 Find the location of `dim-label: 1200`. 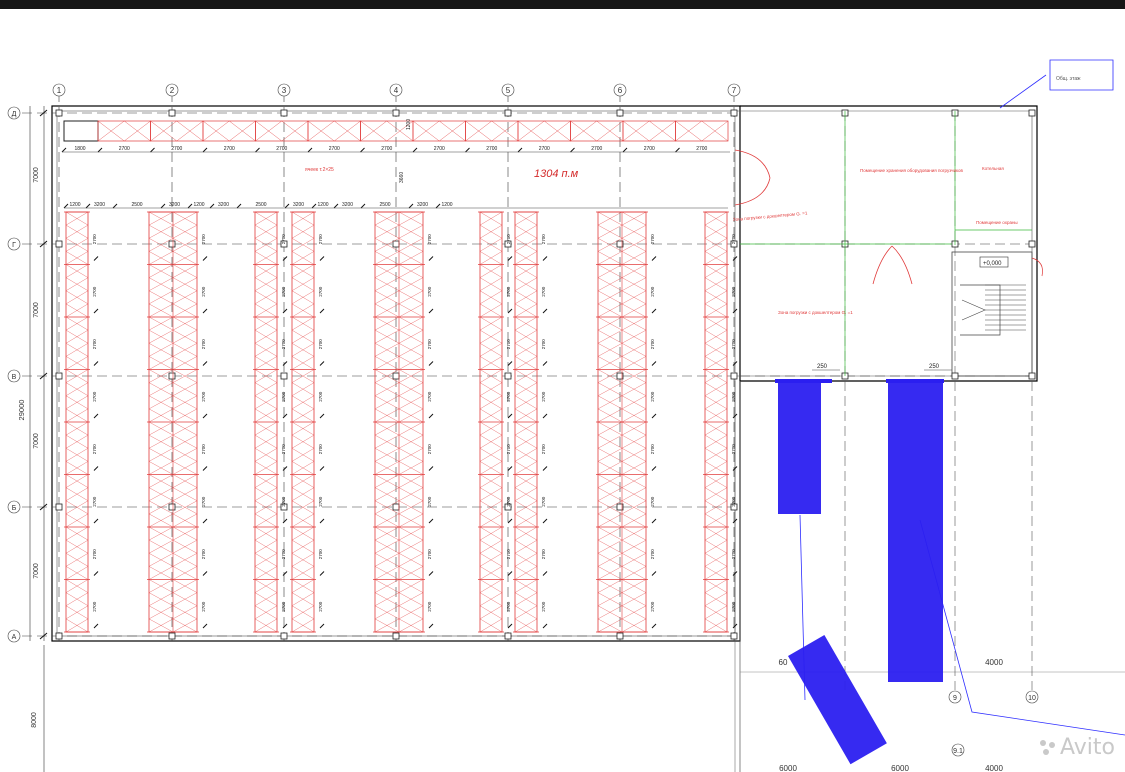

dim-label: 1200 is located at coordinates (446, 205).